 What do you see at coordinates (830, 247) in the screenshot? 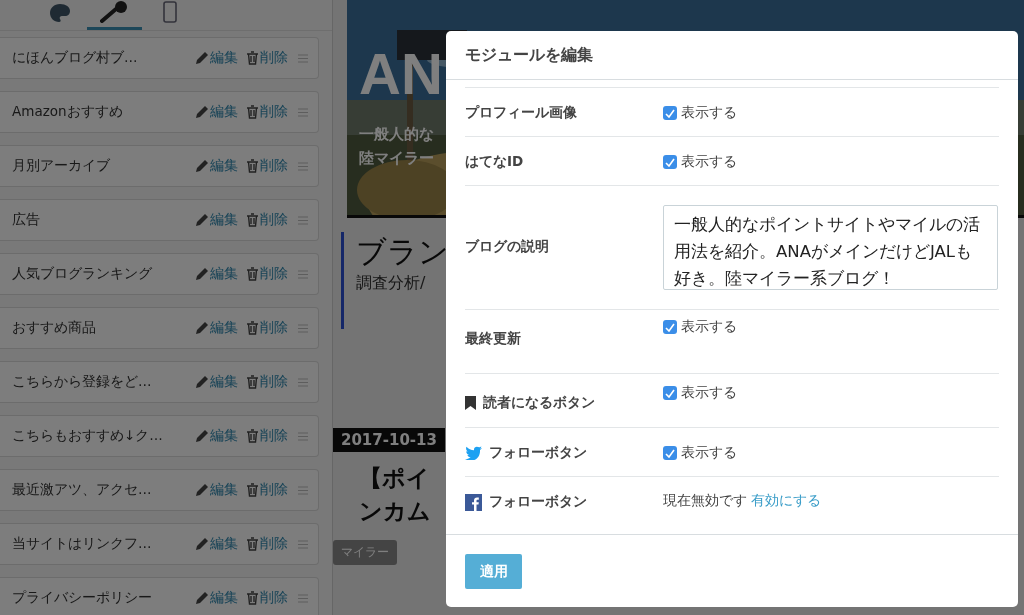
I see `description-field: 一般人的なポイントサイトやマイルの活用法を紹介。ANAがメインだけどJALも好き。陸マイラー系ブログ！` at bounding box center [830, 247].